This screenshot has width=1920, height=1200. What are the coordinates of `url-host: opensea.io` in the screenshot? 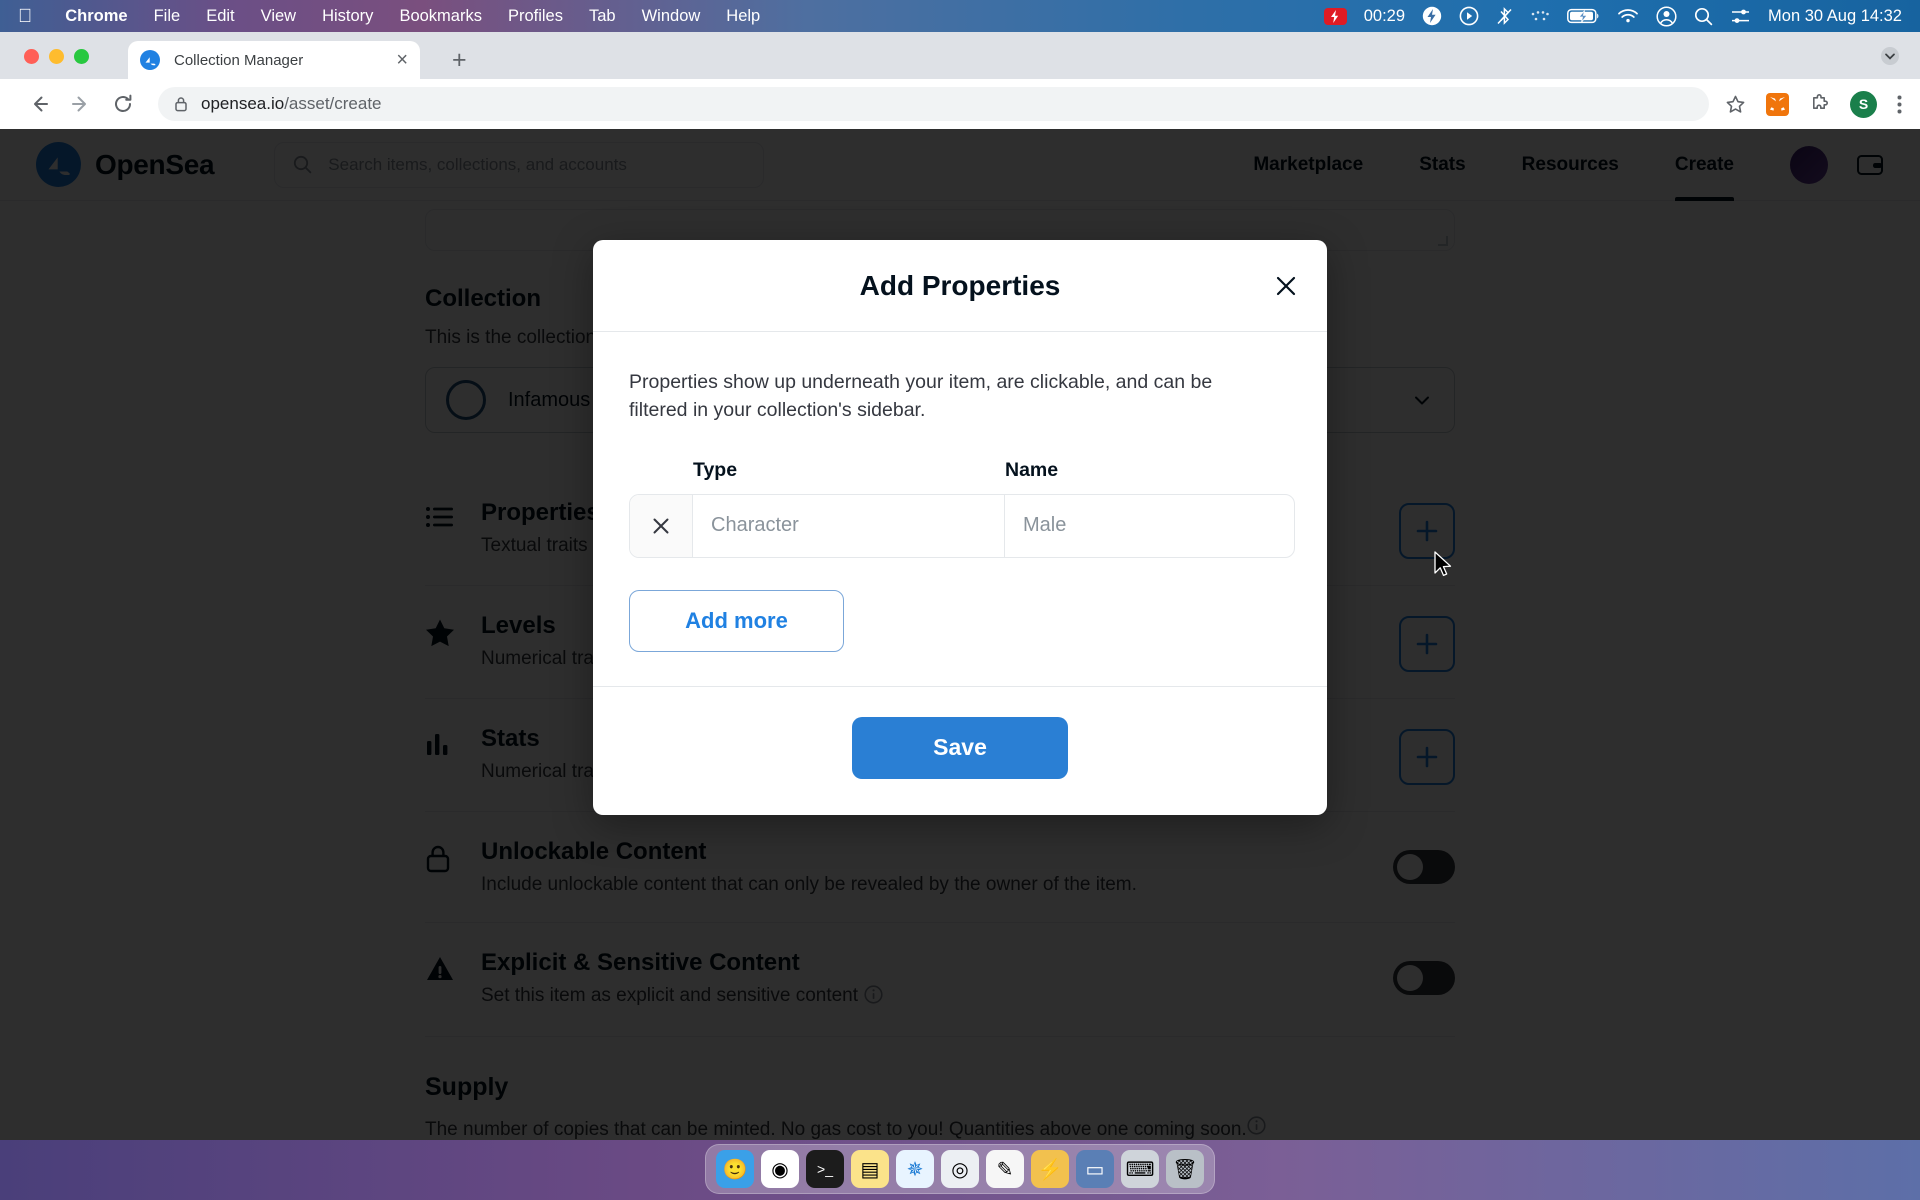 It's located at (243, 103).